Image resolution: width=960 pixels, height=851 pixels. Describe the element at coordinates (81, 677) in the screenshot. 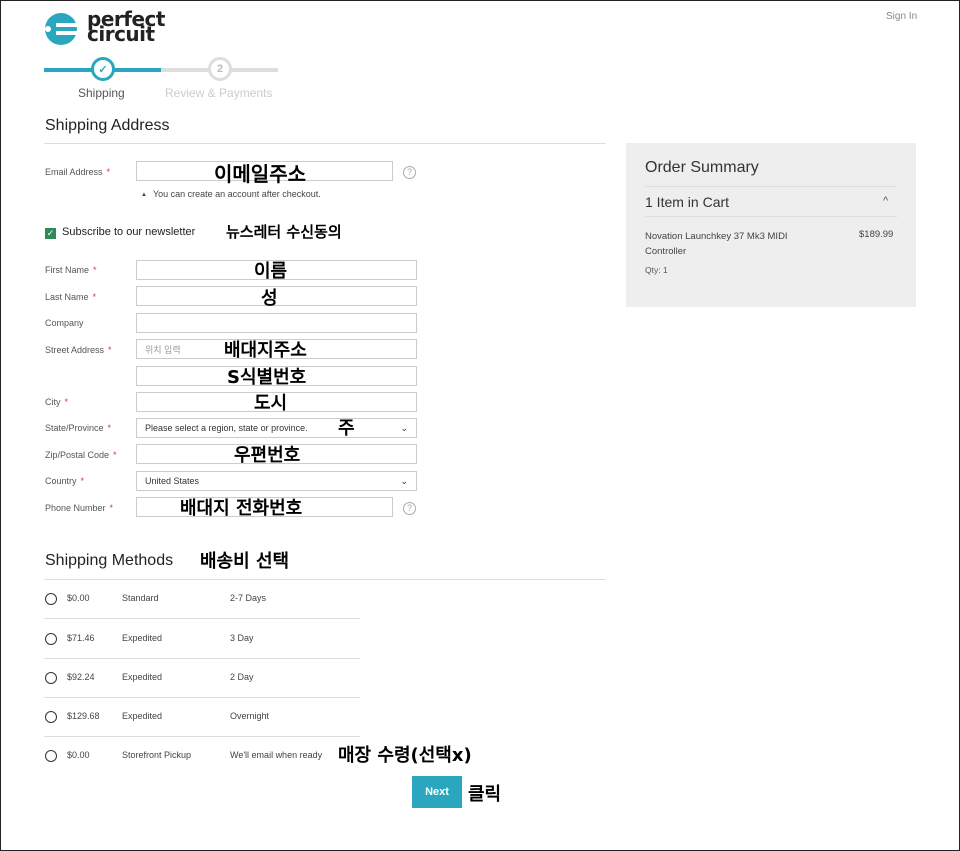

I see `method-price: $92.24` at that location.